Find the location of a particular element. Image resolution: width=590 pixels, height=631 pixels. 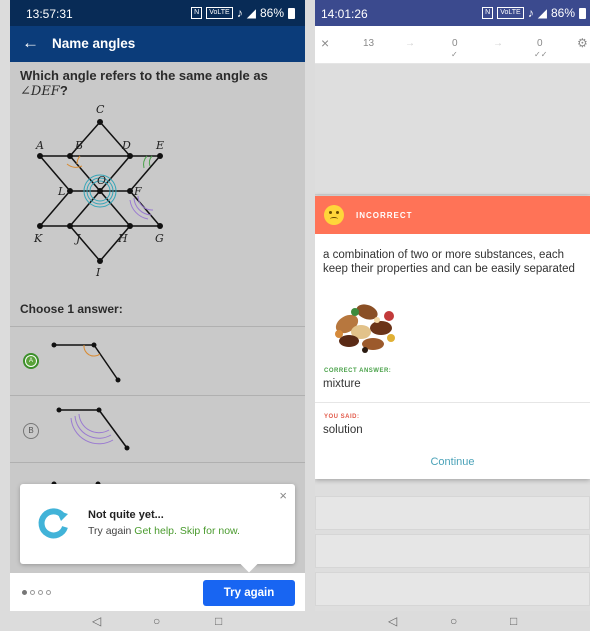

radio-b: B is located at coordinates (31, 431).